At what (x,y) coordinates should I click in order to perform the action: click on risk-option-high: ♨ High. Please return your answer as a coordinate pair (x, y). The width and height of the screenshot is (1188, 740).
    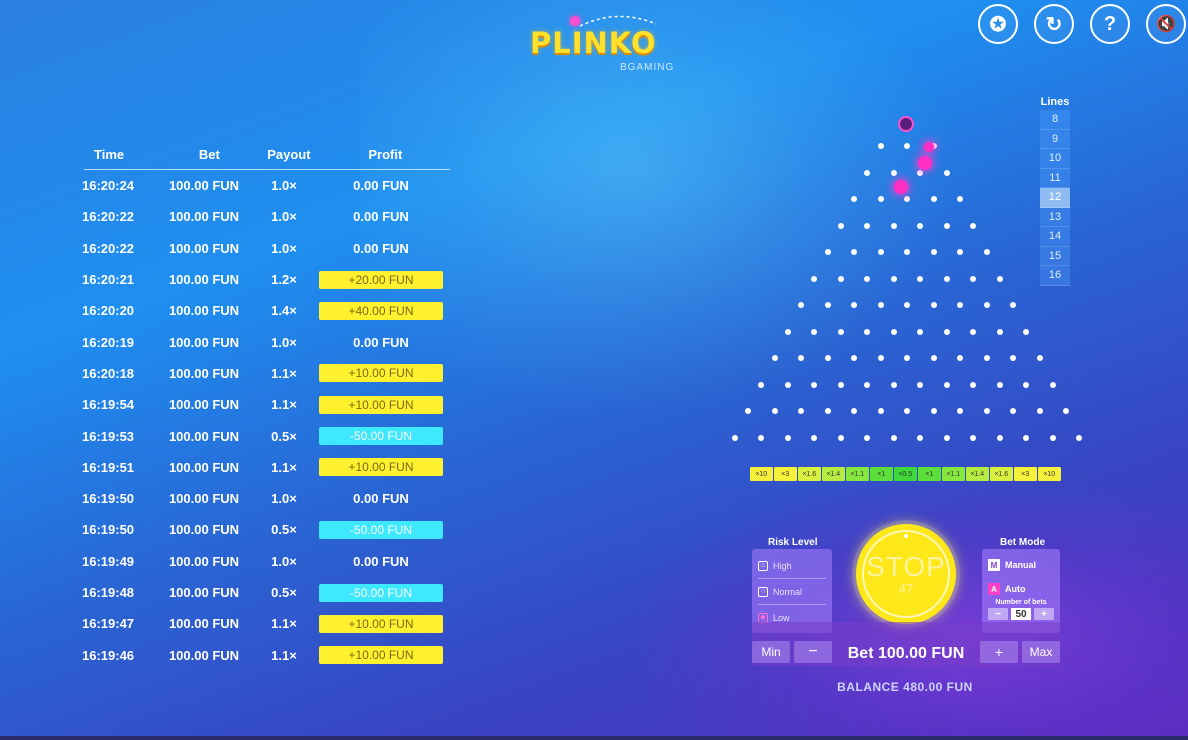
    Looking at the image, I should click on (792, 566).